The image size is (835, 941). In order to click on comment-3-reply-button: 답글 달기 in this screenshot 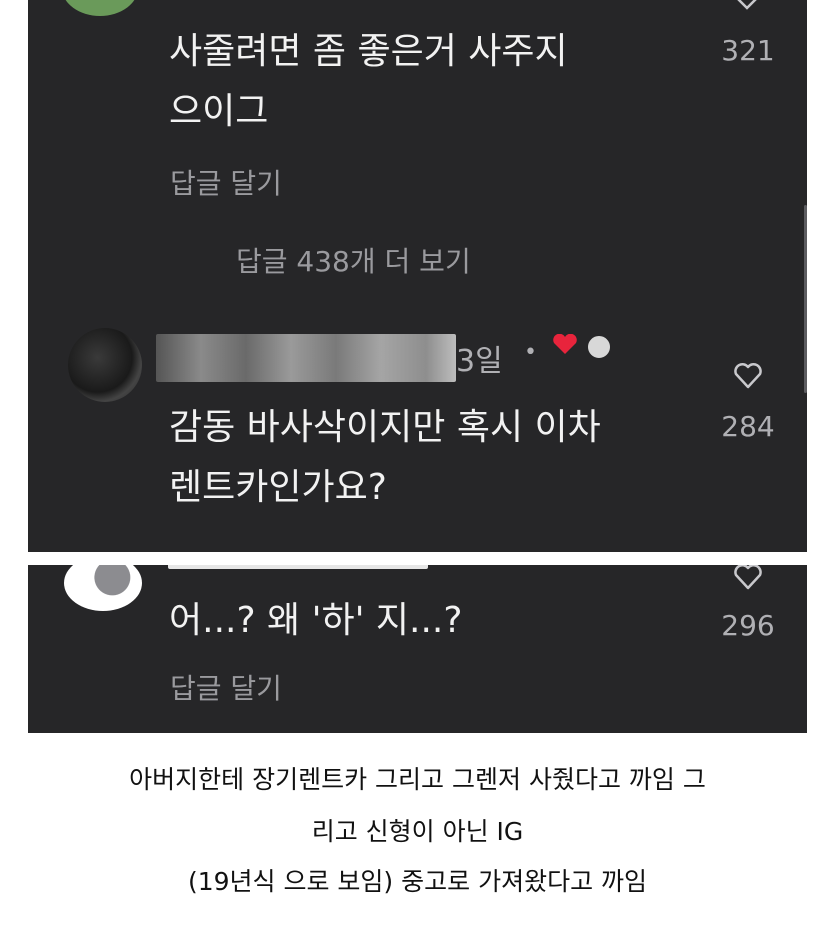, I will do `click(226, 687)`.